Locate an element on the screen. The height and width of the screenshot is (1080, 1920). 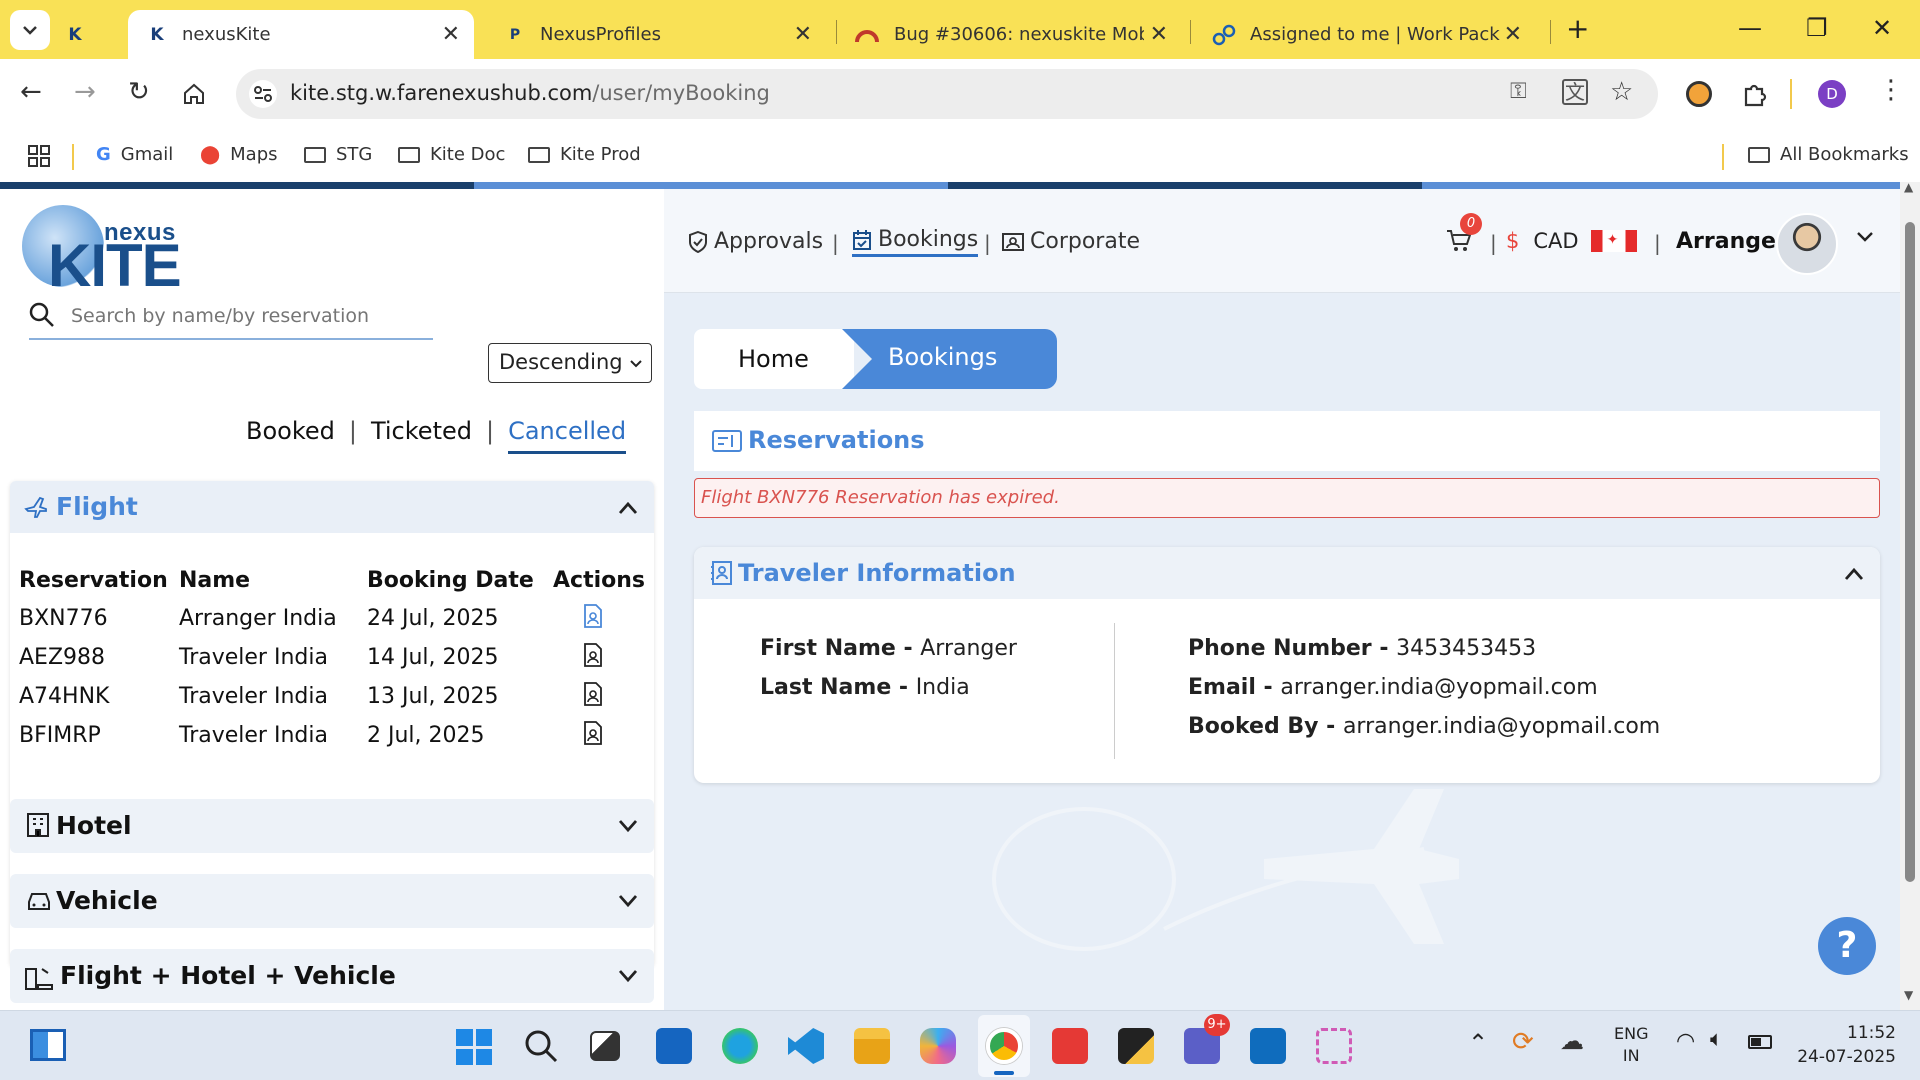
bookmark-stg: STG is located at coordinates (338, 154).